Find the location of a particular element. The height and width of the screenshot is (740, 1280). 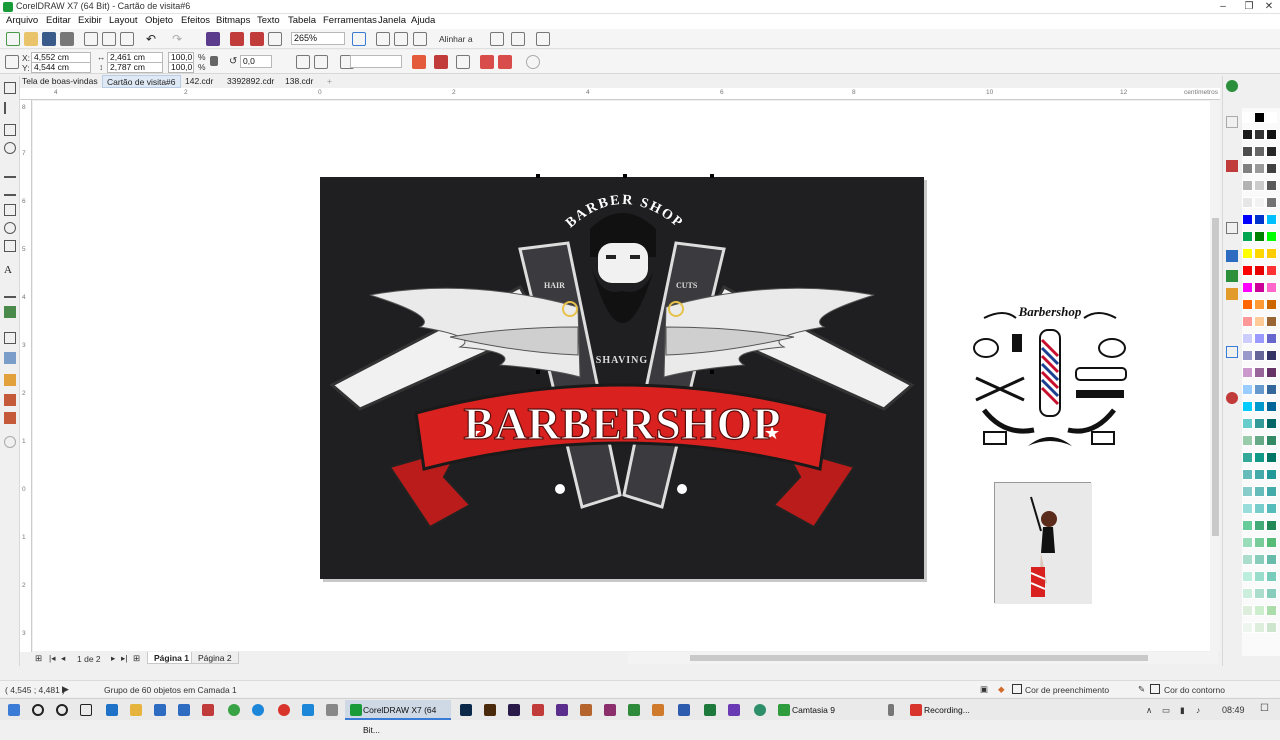

transparency-icon is located at coordinates (10, 358).